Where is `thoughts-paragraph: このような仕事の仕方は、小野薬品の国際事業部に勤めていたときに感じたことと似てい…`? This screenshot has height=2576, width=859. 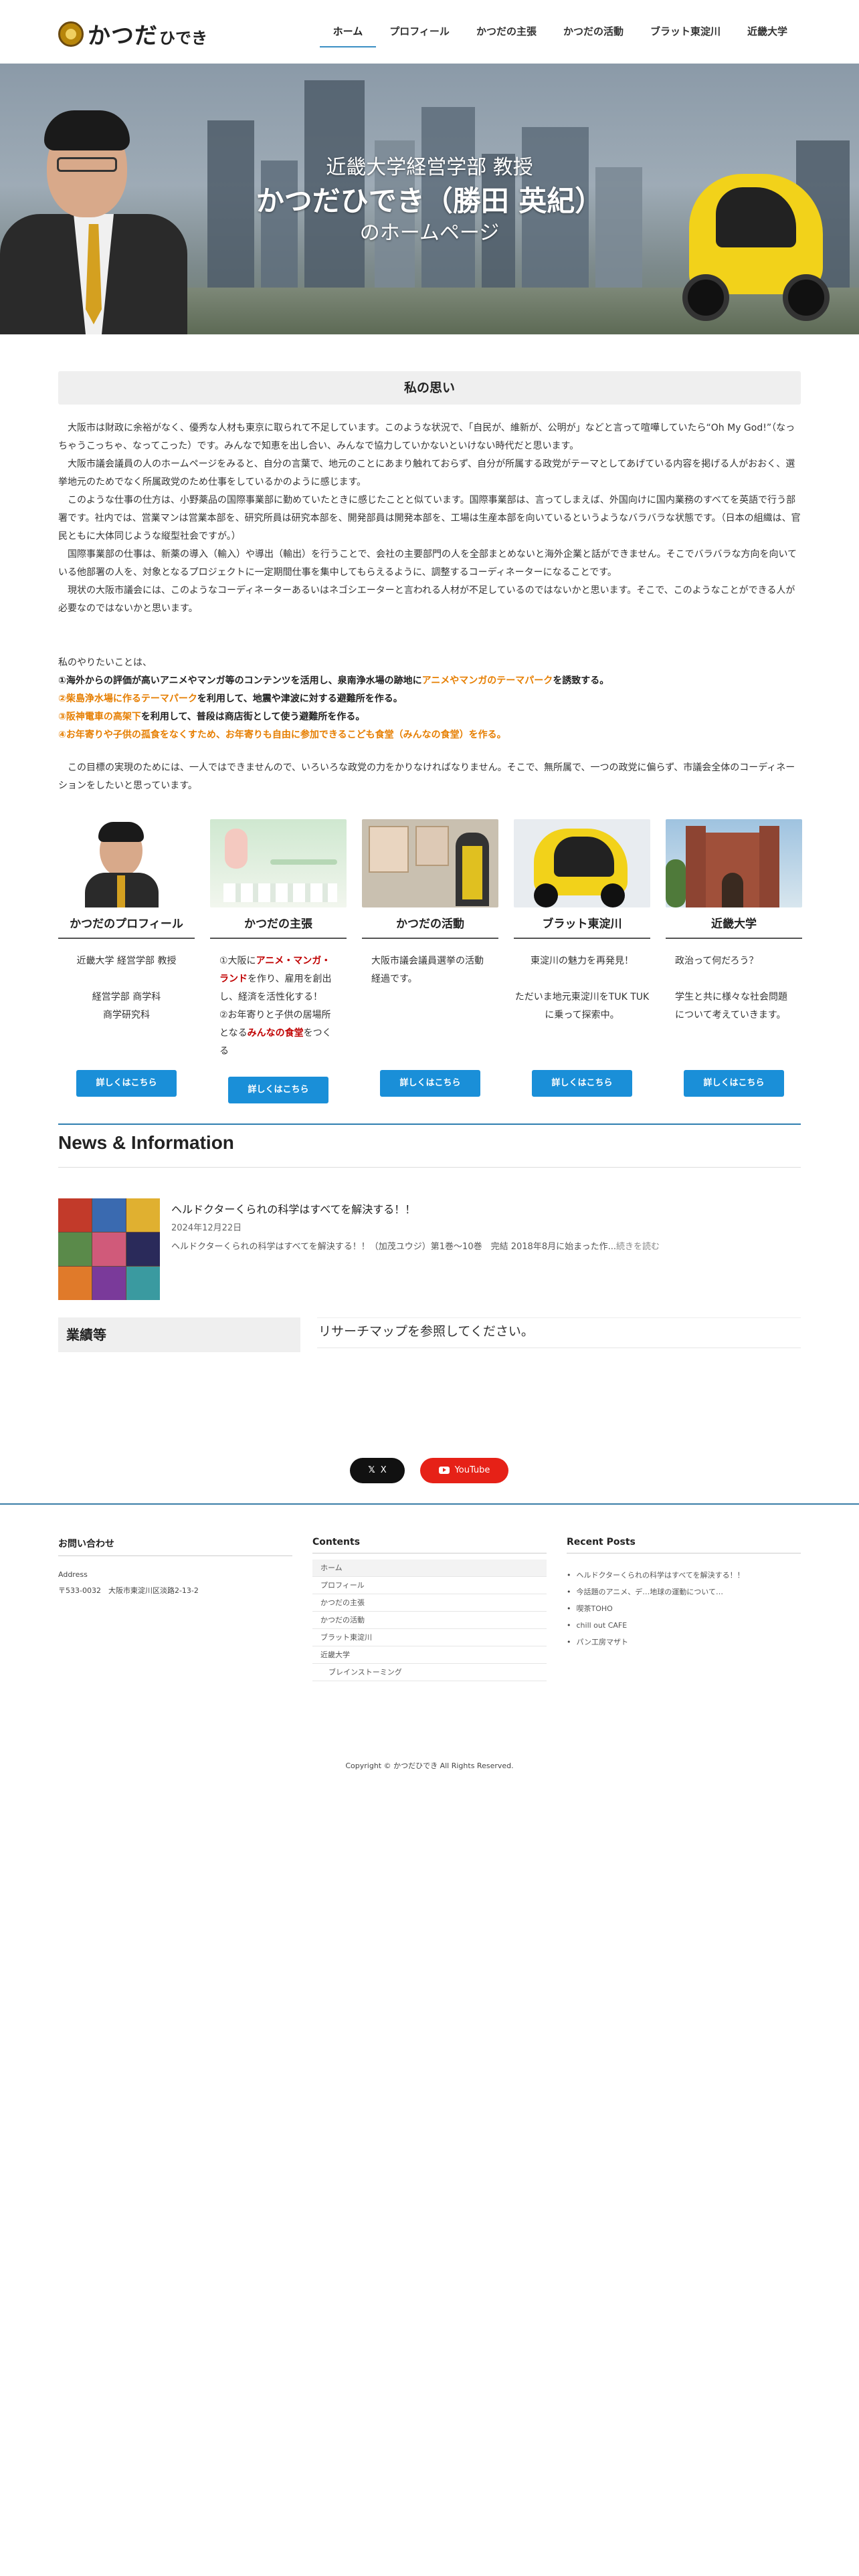
thoughts-paragraph: このような仕事の仕方は、小野薬品の国際事業部に勤めていたときに感じたことと似てい… is located at coordinates (429, 518).